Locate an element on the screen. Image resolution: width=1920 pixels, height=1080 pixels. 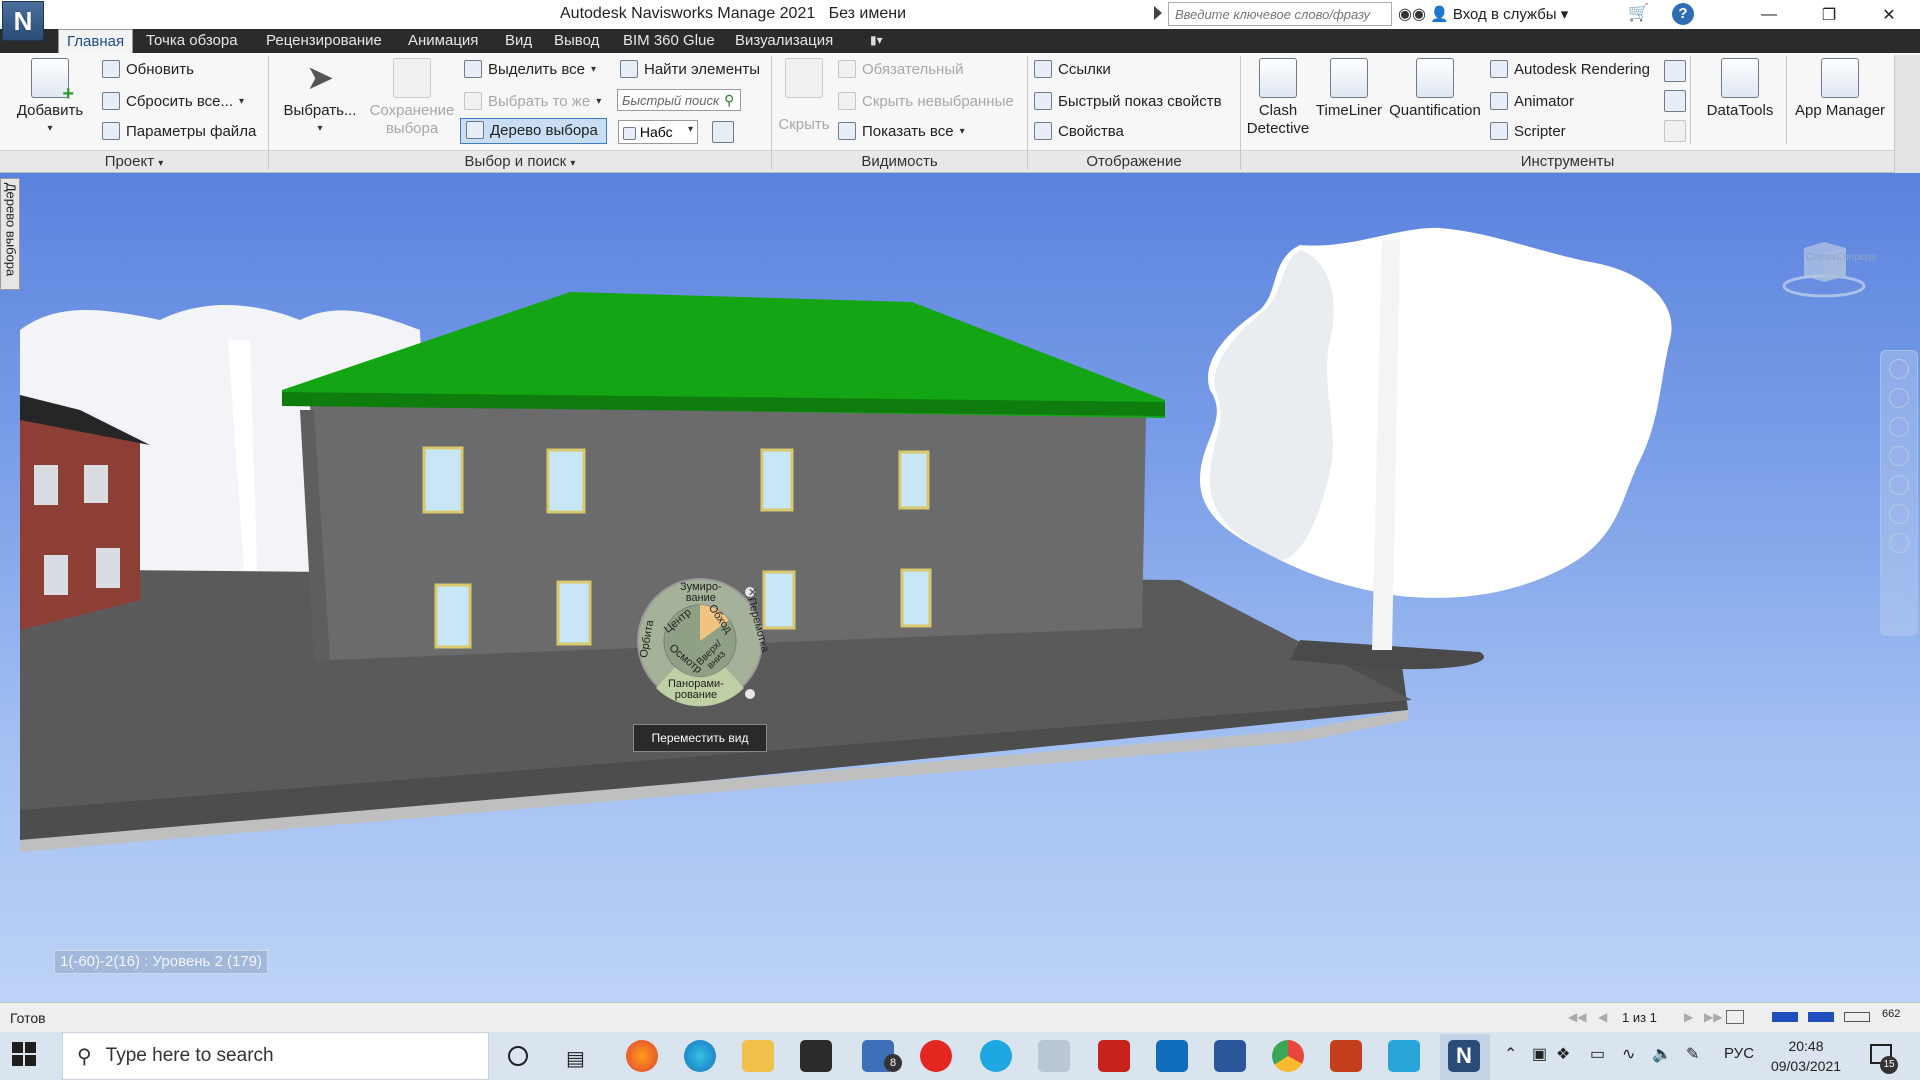
tab-home: Главная is located at coordinates (96, 41).